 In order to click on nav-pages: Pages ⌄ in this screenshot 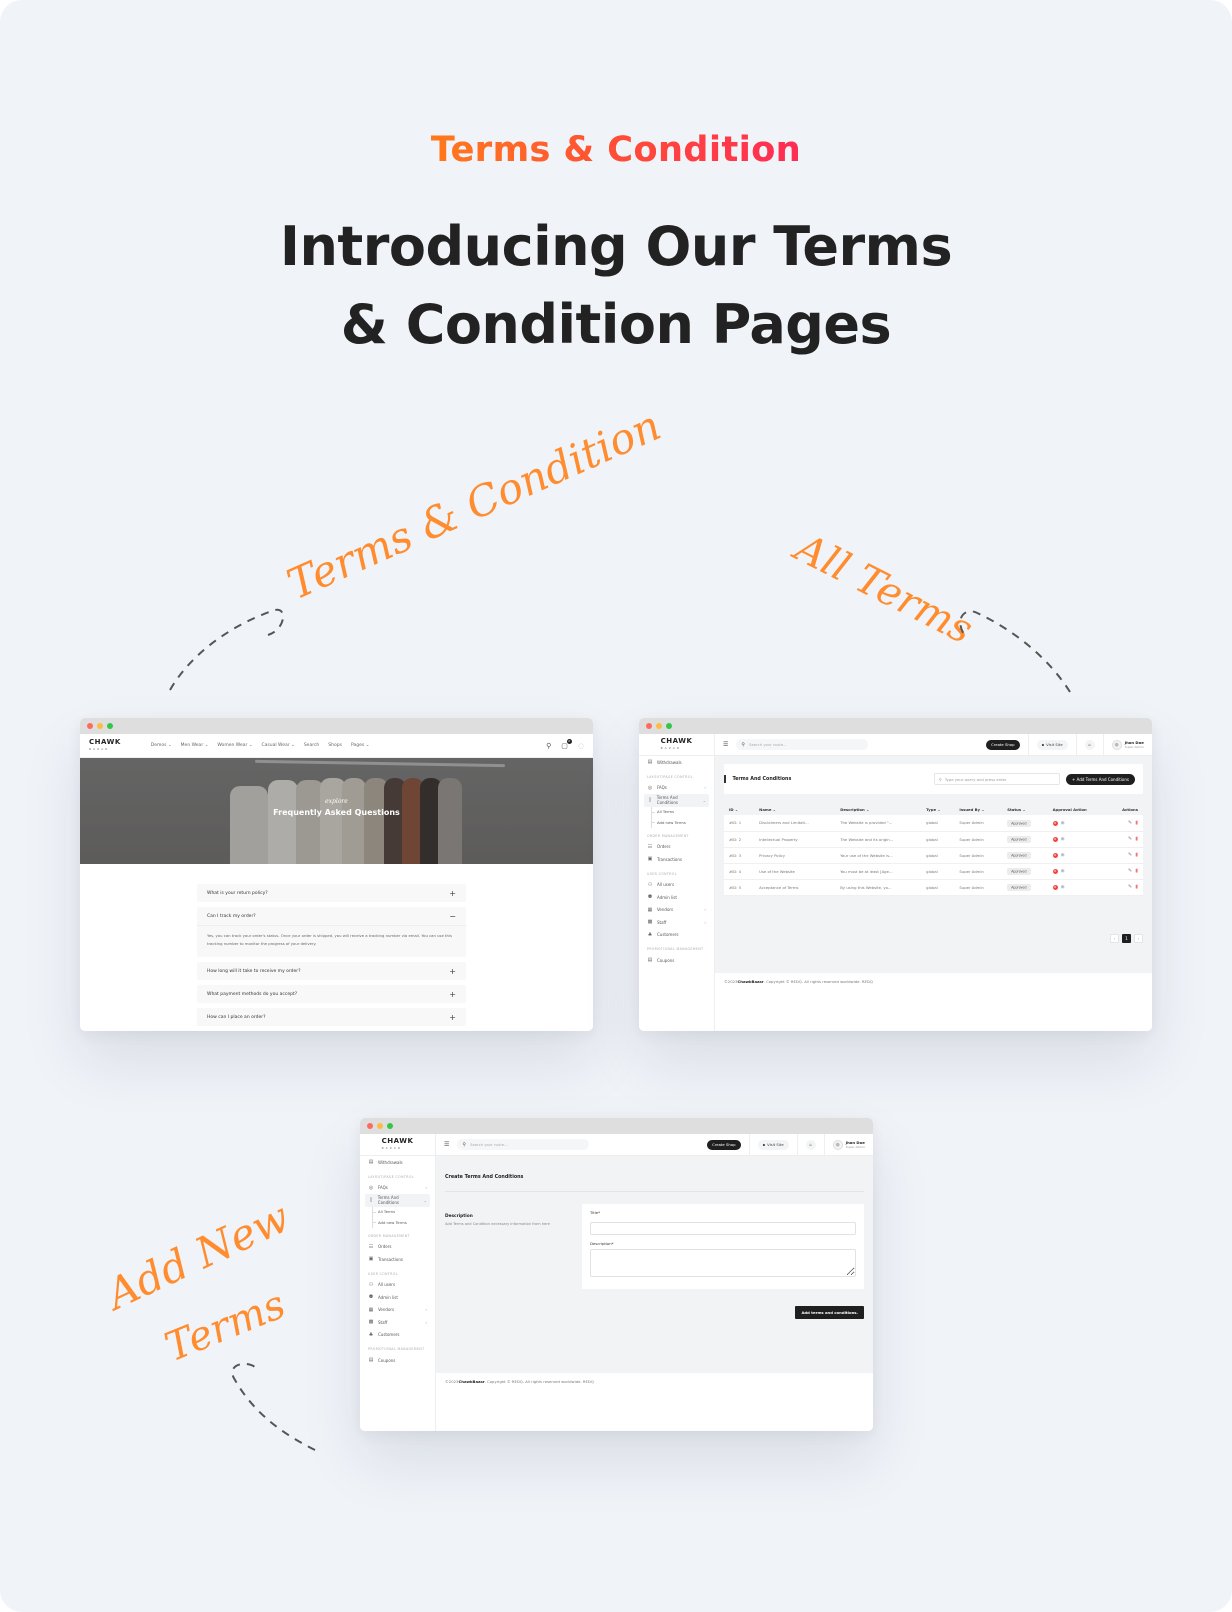, I will do `click(360, 745)`.